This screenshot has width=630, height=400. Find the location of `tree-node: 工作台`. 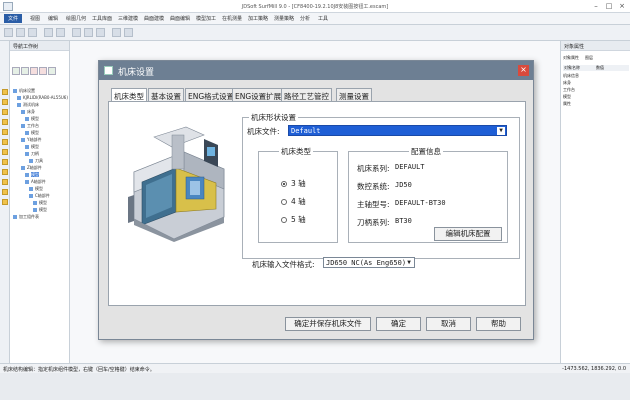

tree-node: 工作台 is located at coordinates (40, 126).